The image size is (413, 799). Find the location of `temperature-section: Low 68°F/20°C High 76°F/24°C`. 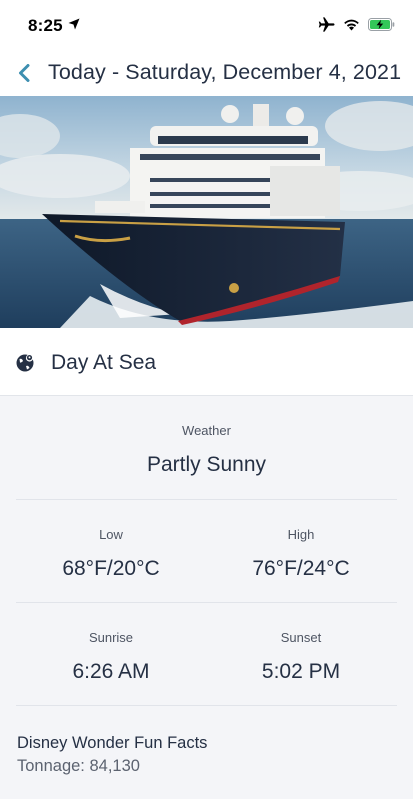

temperature-section: Low 68°F/20°C High 76°F/24°C is located at coordinates (206, 550).